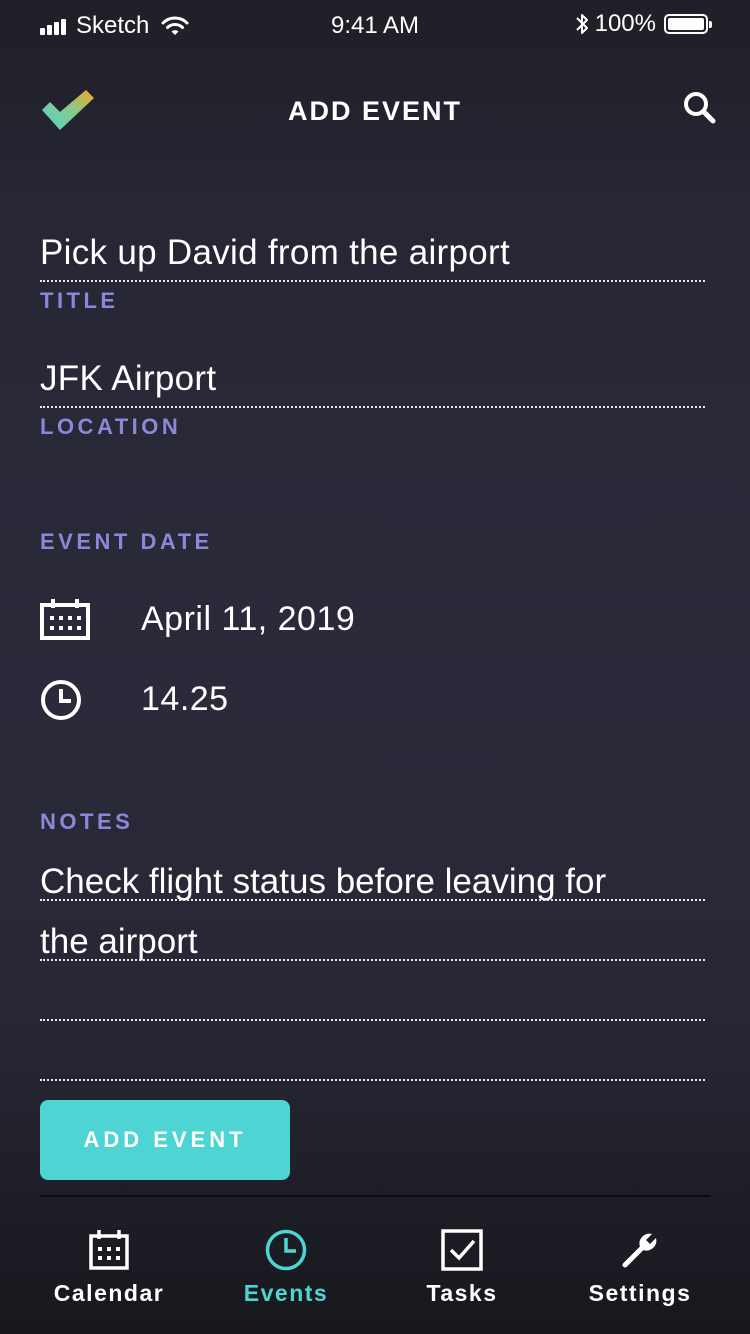 This screenshot has height=1334, width=750. Describe the element at coordinates (625, 23) in the screenshot. I see `battery-percent: 100%` at that location.